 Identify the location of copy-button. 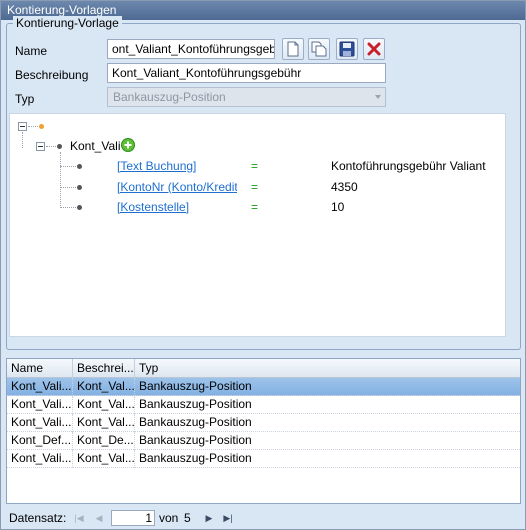
(319, 49).